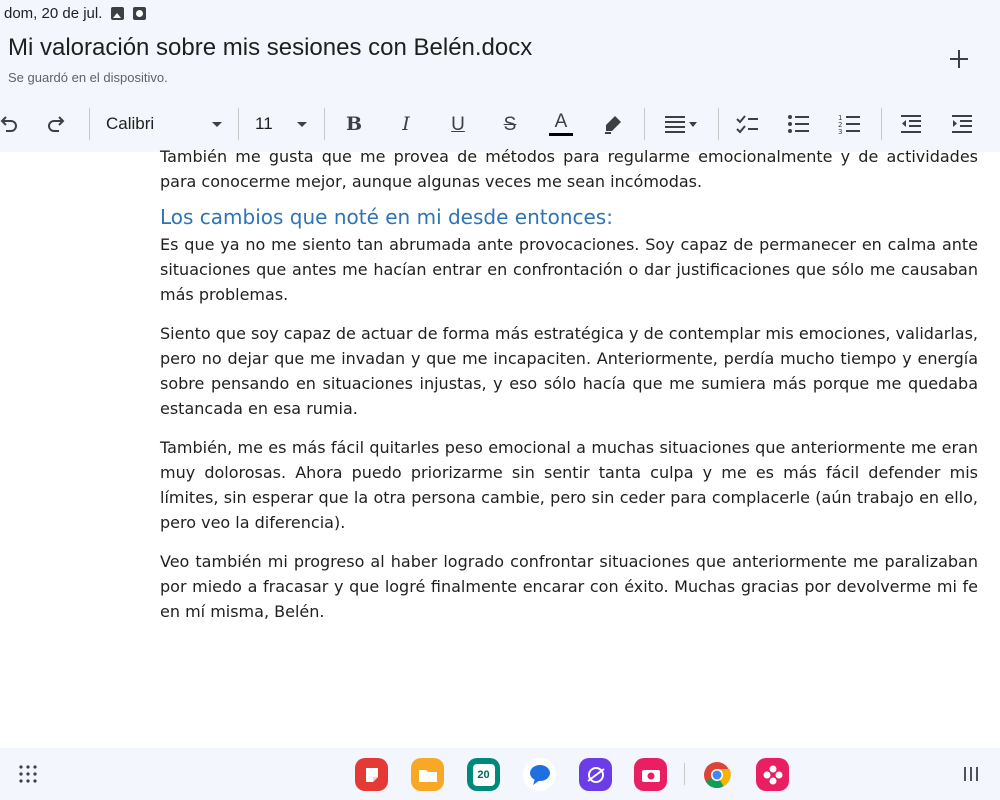 The height and width of the screenshot is (800, 1000). What do you see at coordinates (264, 123) in the screenshot?
I see `font-size-value: 11` at bounding box center [264, 123].